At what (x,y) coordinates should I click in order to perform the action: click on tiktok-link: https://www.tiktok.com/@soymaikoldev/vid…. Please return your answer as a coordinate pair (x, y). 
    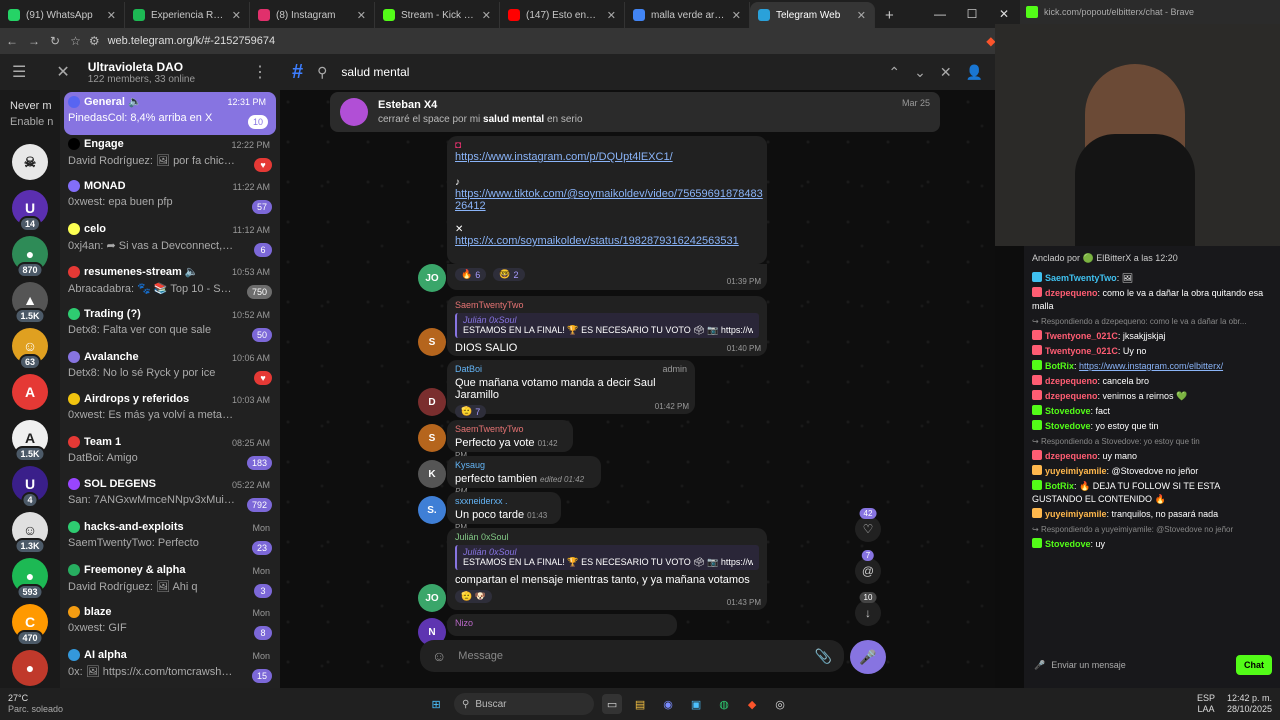
    Looking at the image, I should click on (609, 200).